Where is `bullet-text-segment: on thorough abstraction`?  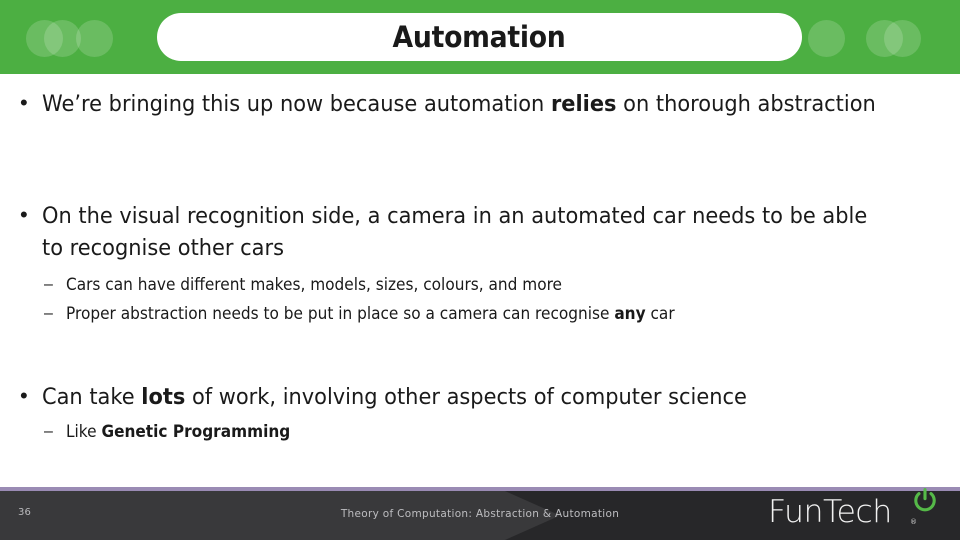 bullet-text-segment: on thorough abstraction is located at coordinates (746, 104).